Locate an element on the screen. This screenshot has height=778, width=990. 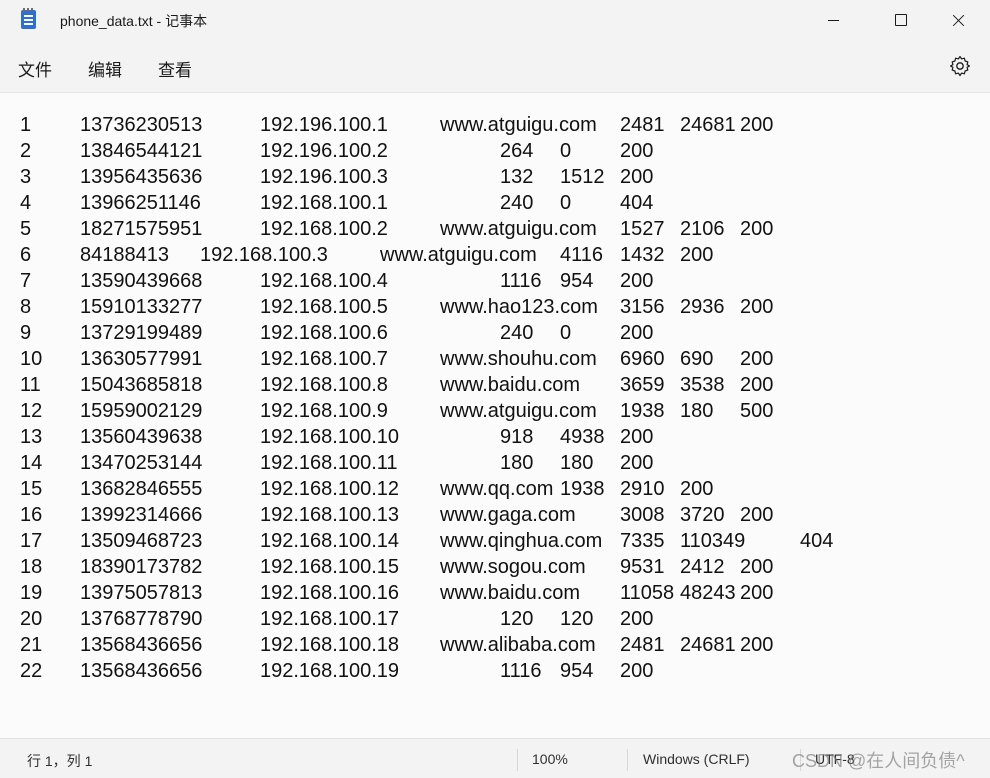
text-field: 2106 is located at coordinates (702, 229).